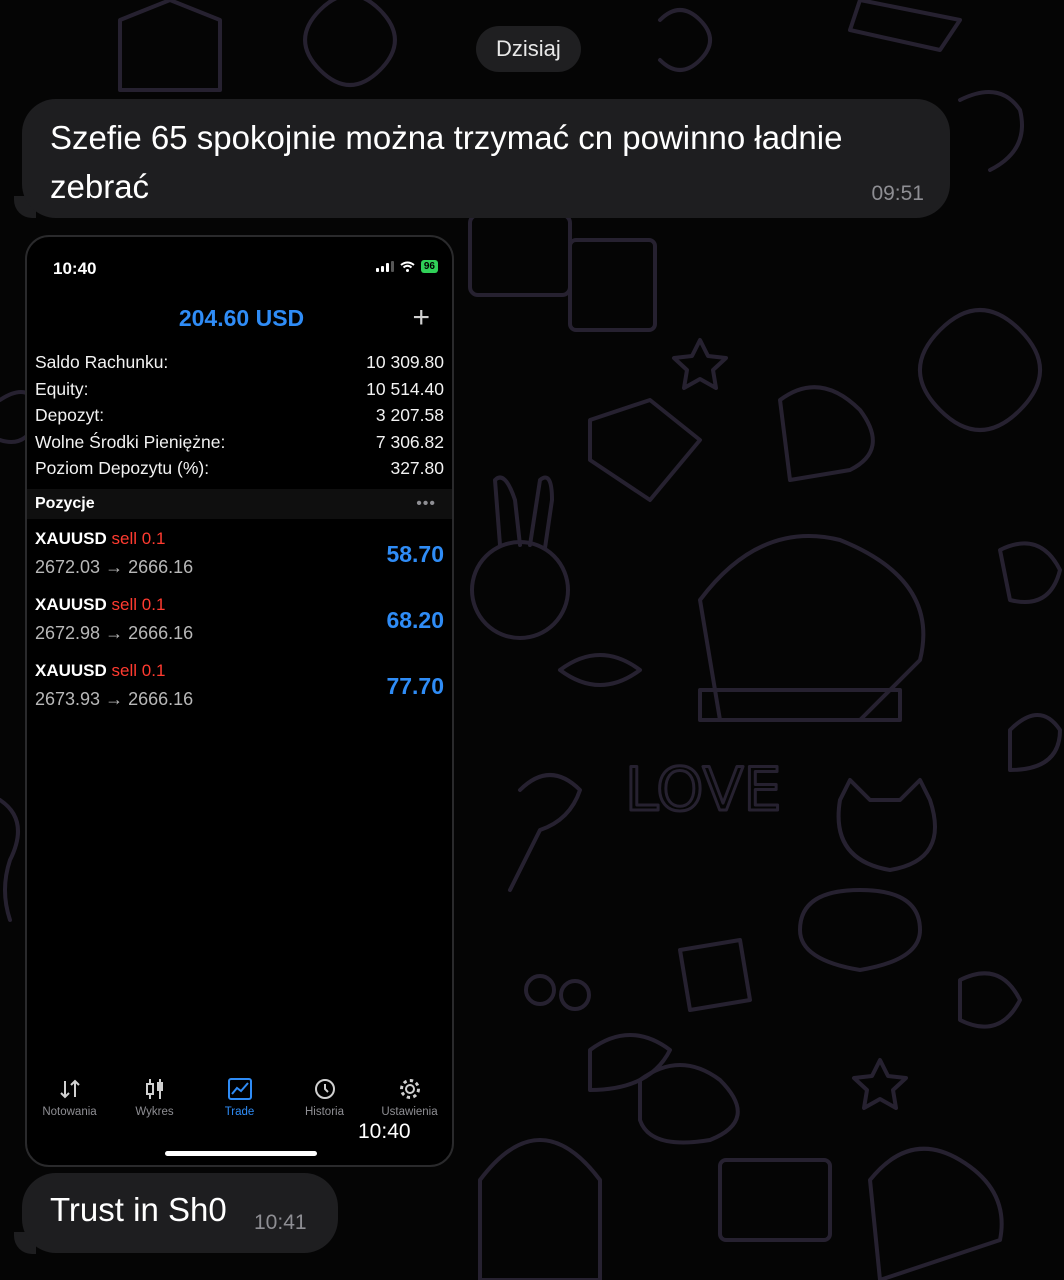  Describe the element at coordinates (241, 318) in the screenshot. I see `balance-header: 204.60 USD` at that location.